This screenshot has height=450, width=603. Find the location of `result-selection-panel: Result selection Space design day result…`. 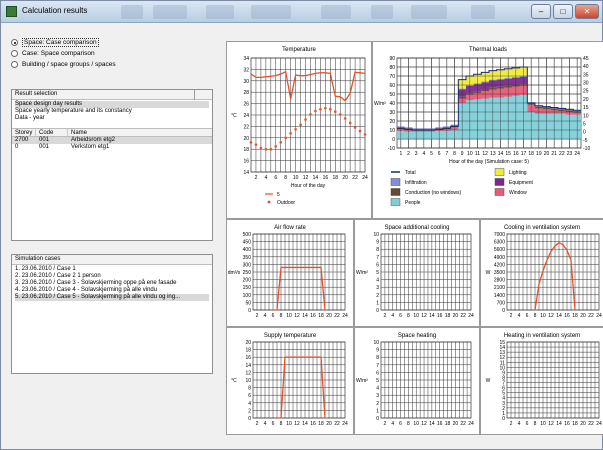

result-selection-panel: Result selection Space design day result… is located at coordinates (112, 165).